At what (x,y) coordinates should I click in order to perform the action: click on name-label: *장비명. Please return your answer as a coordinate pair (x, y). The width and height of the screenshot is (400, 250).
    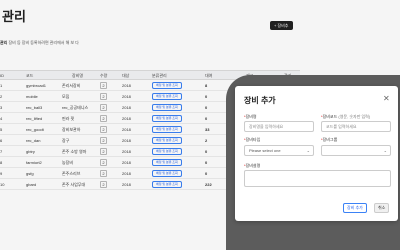
    Looking at the image, I should click on (250, 116).